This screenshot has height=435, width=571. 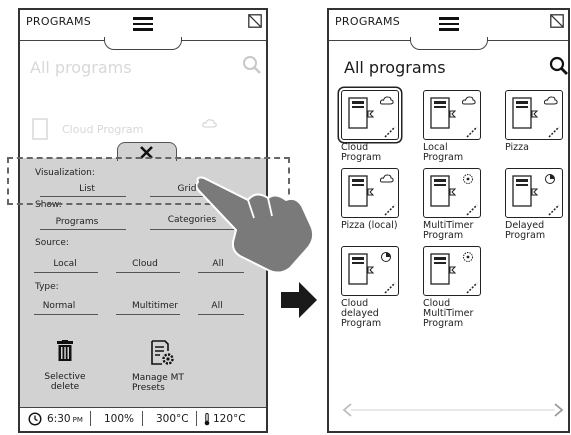 What do you see at coordinates (207, 419) in the screenshot?
I see `thermometer-icon` at bounding box center [207, 419].